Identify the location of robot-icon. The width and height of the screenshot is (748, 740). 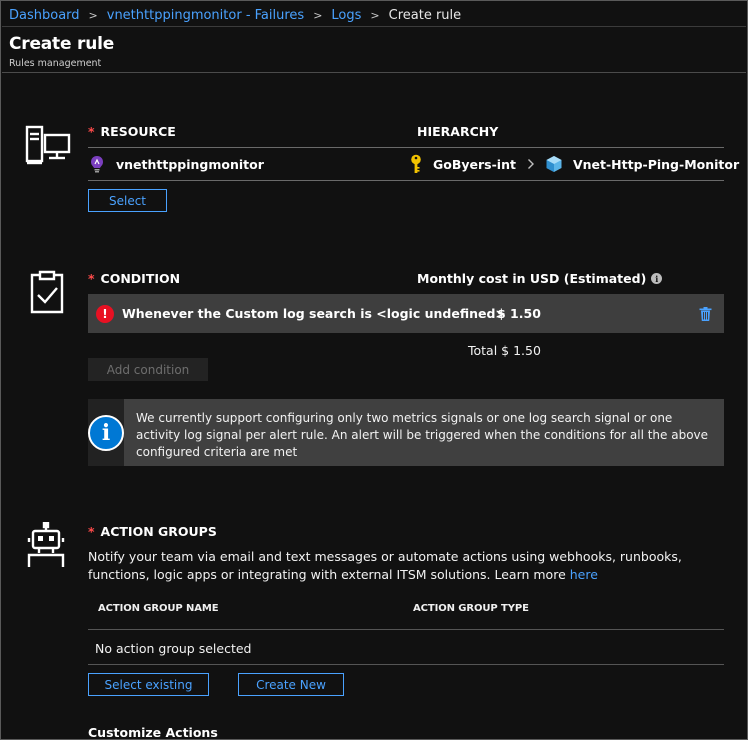
(46, 544).